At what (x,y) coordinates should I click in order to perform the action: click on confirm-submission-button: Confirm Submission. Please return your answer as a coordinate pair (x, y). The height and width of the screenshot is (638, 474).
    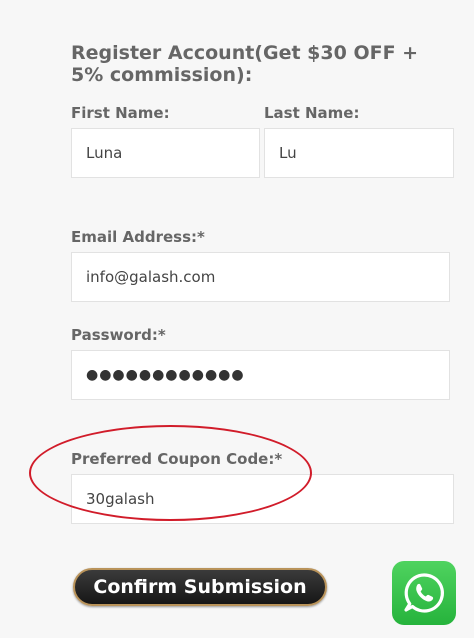
    Looking at the image, I should click on (200, 587).